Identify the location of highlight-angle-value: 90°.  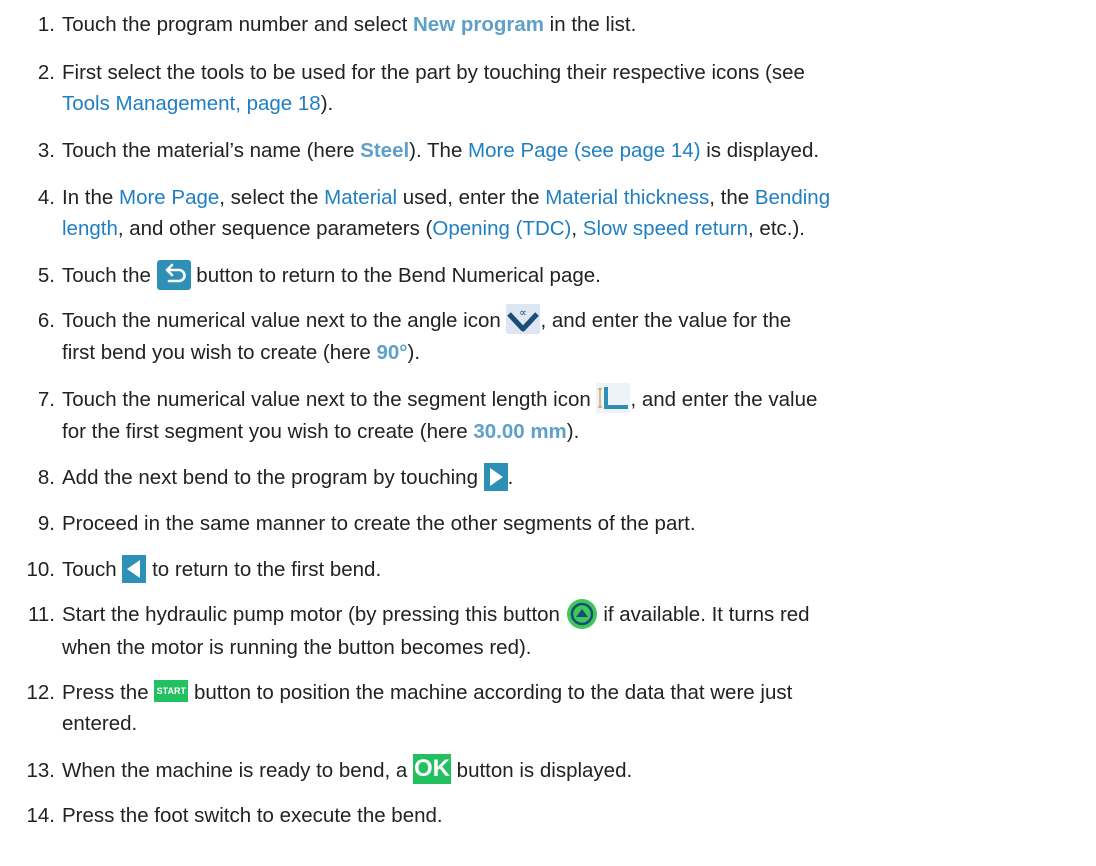
(392, 352).